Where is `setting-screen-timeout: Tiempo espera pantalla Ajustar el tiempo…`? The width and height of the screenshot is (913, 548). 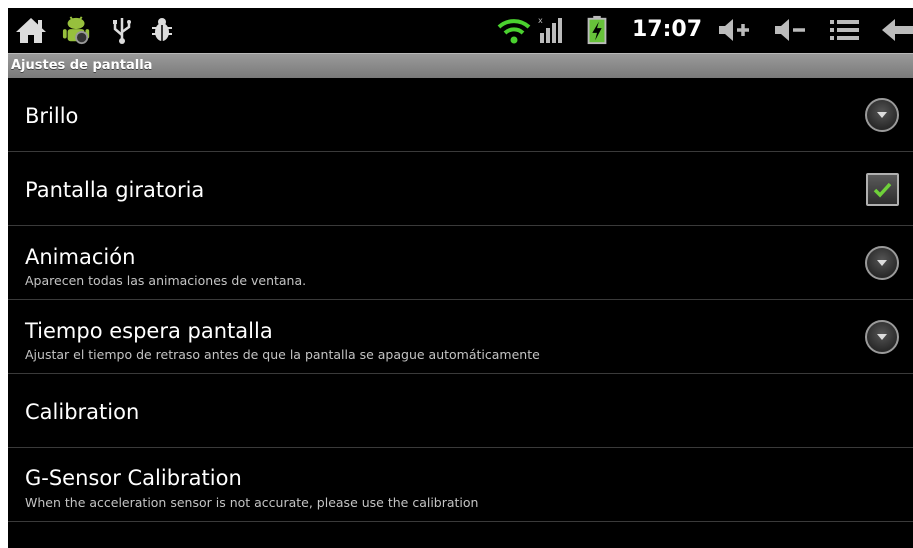 setting-screen-timeout: Tiempo espera pantalla Ajustar el tiempo… is located at coordinates (460, 337).